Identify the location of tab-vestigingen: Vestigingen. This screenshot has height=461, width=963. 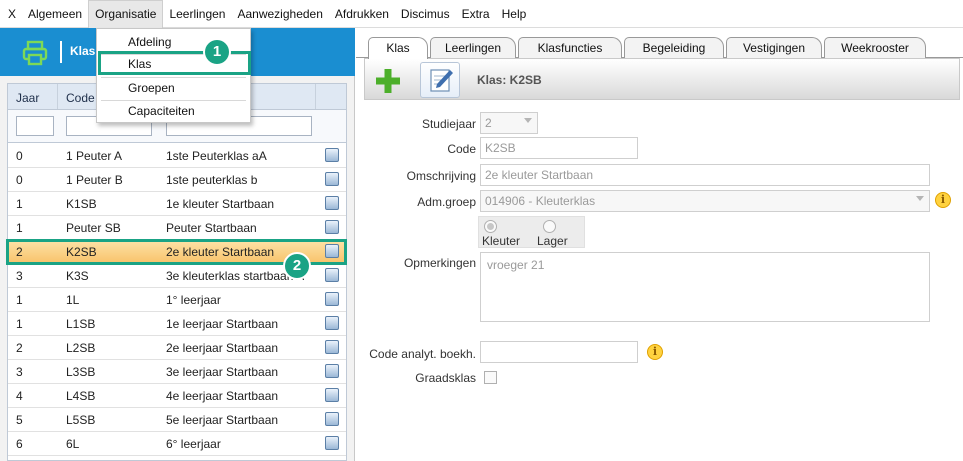
(774, 47).